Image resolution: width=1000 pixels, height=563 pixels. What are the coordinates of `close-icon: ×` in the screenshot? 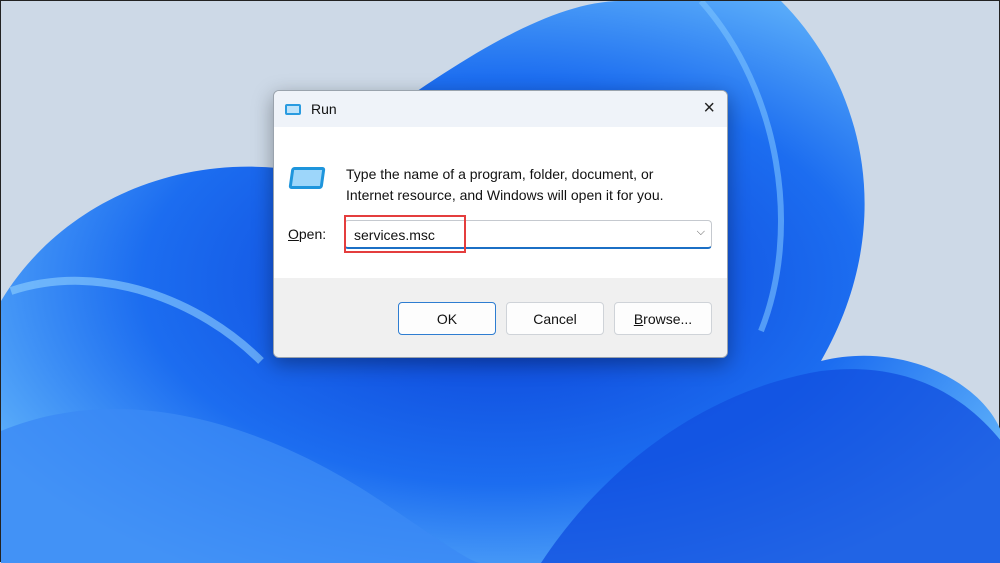 It's located at (709, 108).